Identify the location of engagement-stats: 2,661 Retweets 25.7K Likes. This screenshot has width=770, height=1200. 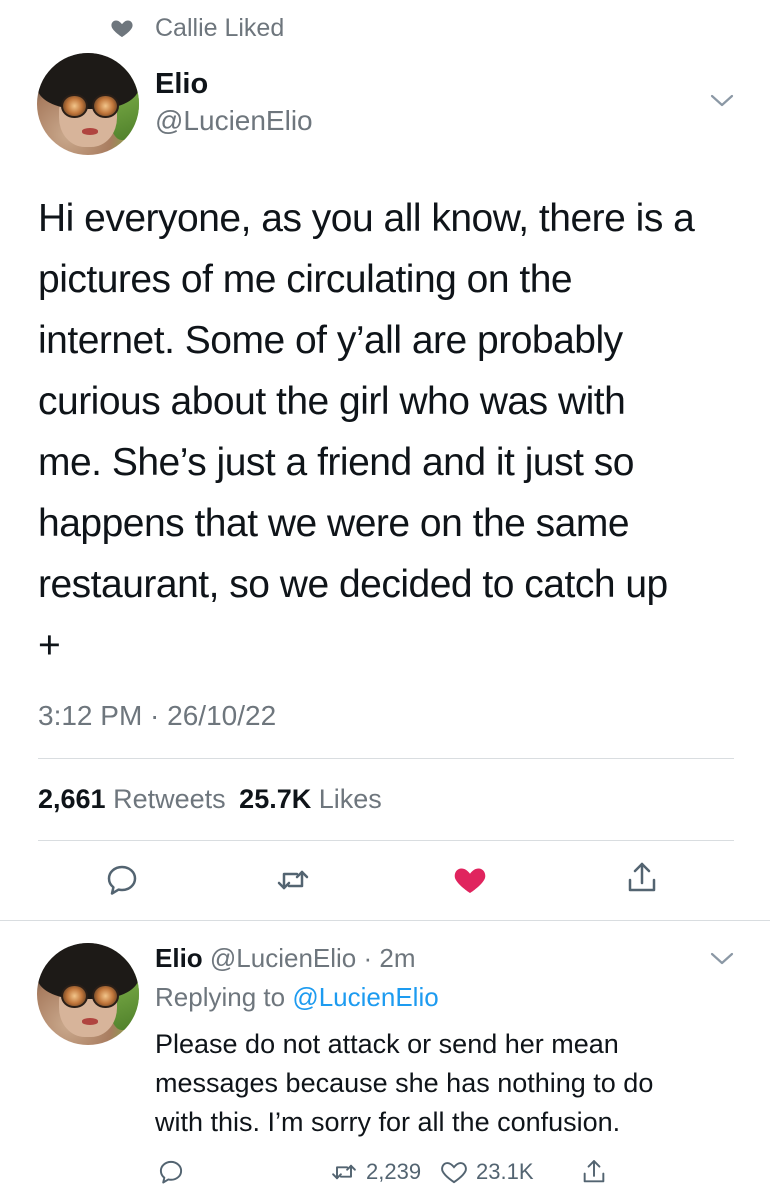
(210, 799).